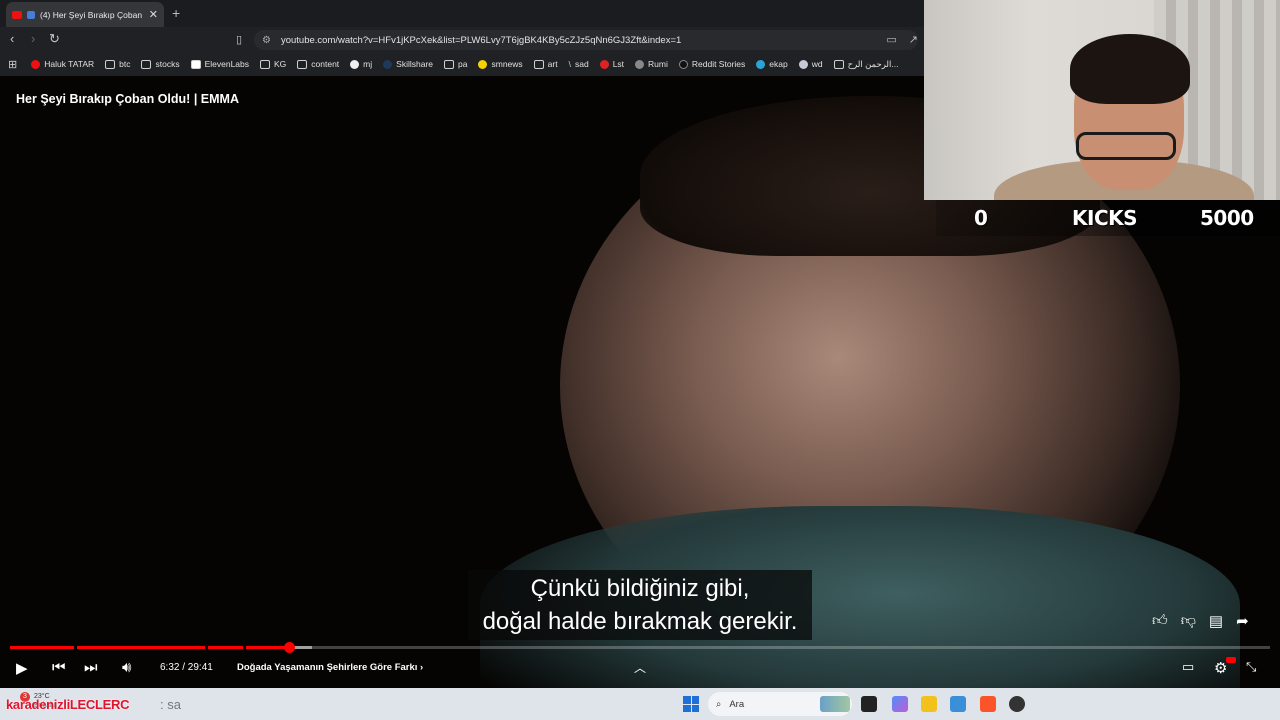 The width and height of the screenshot is (1280, 720). What do you see at coordinates (17, 14) in the screenshot?
I see `youtube-favicon-icon` at bounding box center [17, 14].